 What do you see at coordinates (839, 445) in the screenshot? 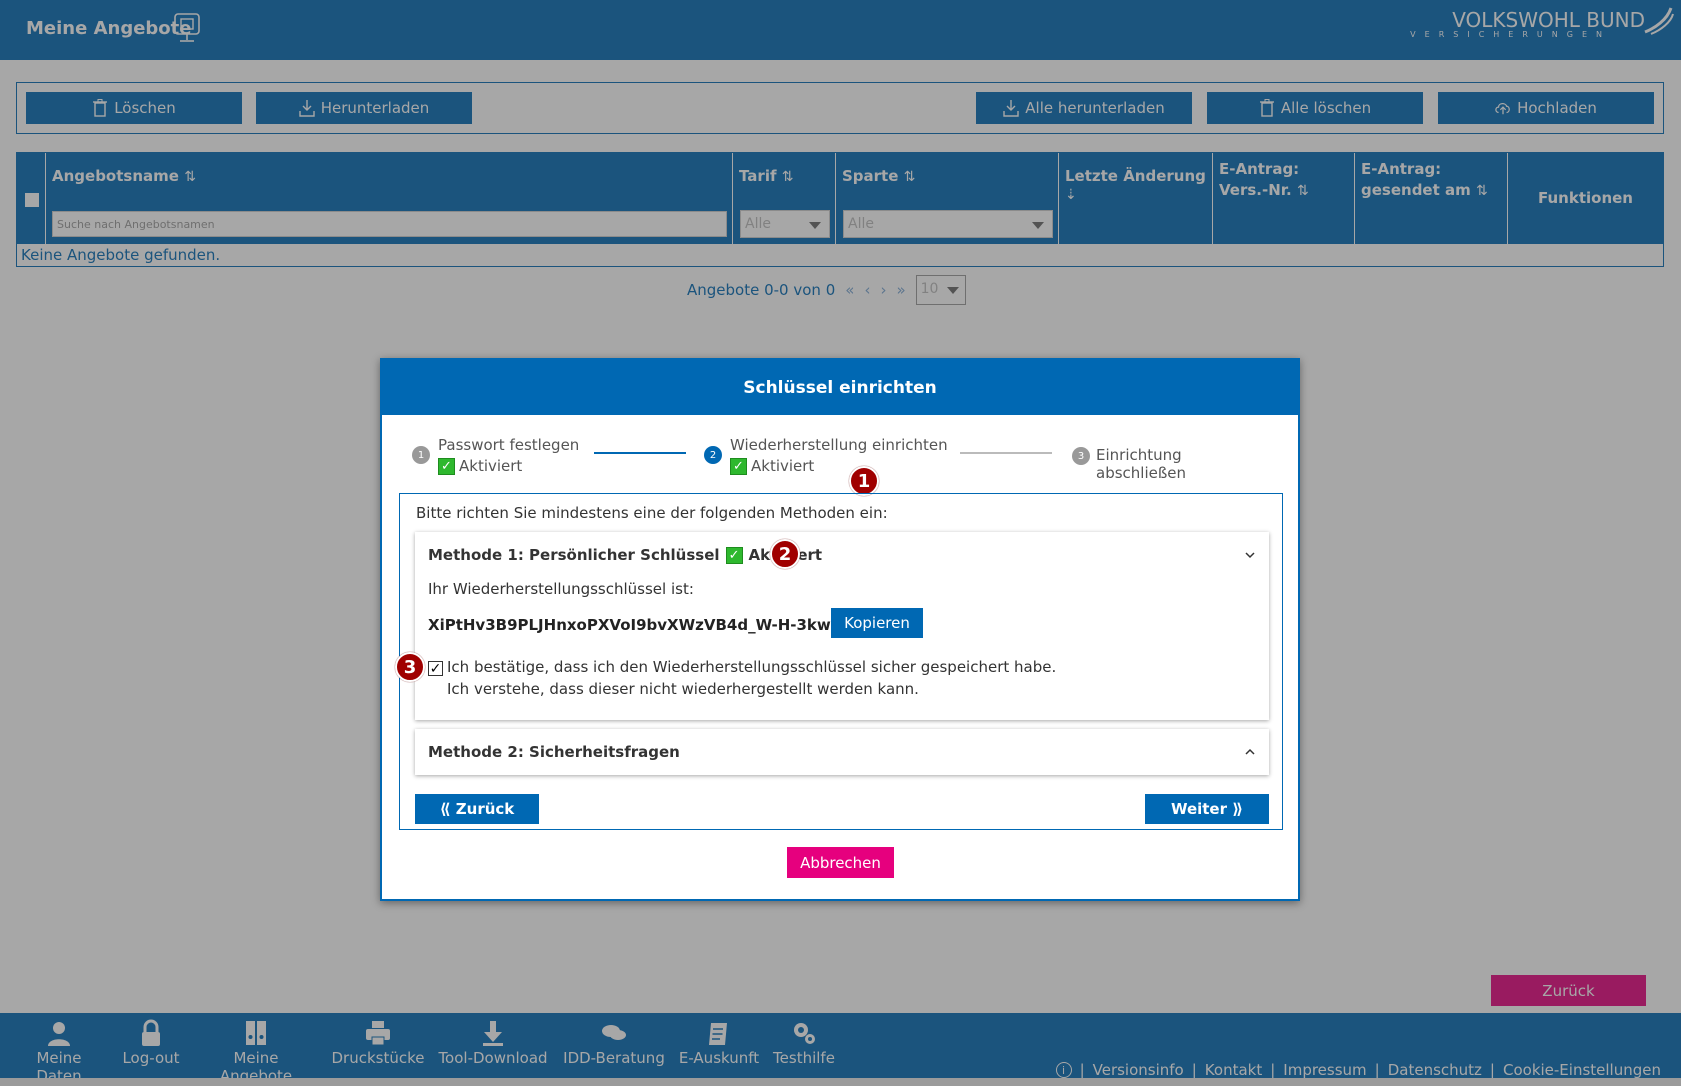
I see `step-2-label: Wiederherstellung einrichten` at bounding box center [839, 445].